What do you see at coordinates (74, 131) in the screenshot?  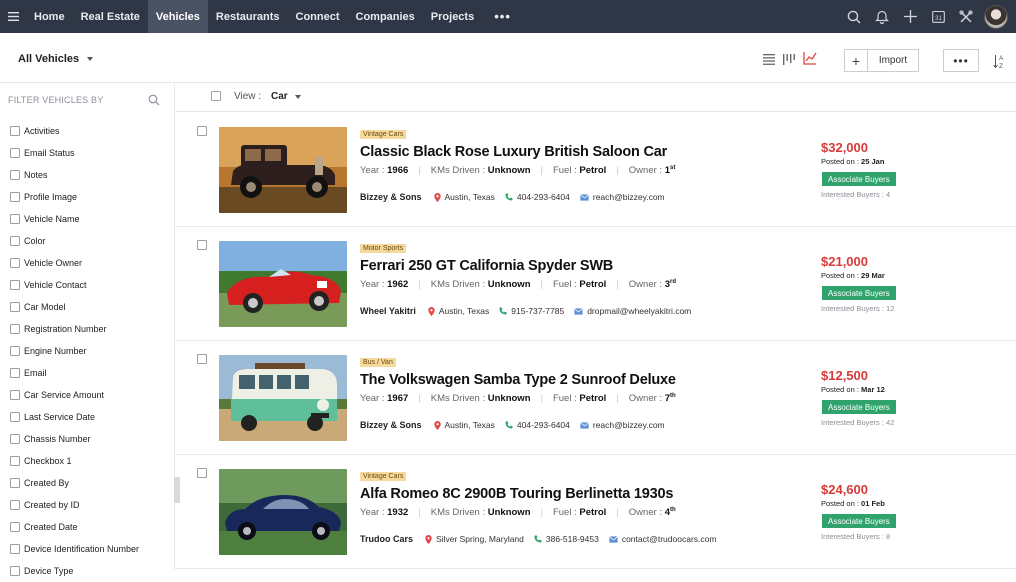 I see `filter-item: Activities` at bounding box center [74, 131].